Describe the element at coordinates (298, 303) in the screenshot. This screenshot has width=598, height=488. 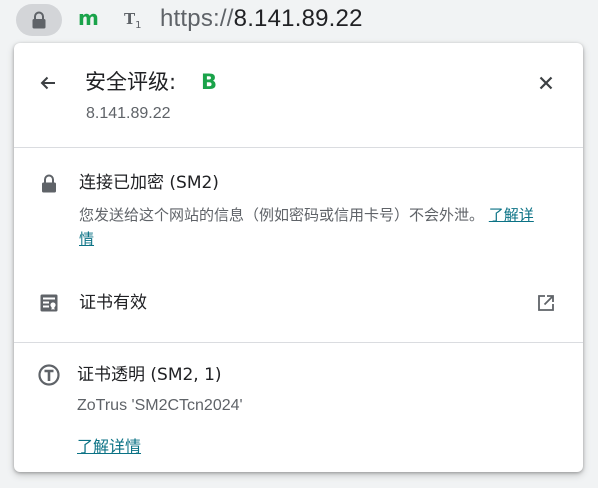
I see `certificate-row: 证书有效` at that location.